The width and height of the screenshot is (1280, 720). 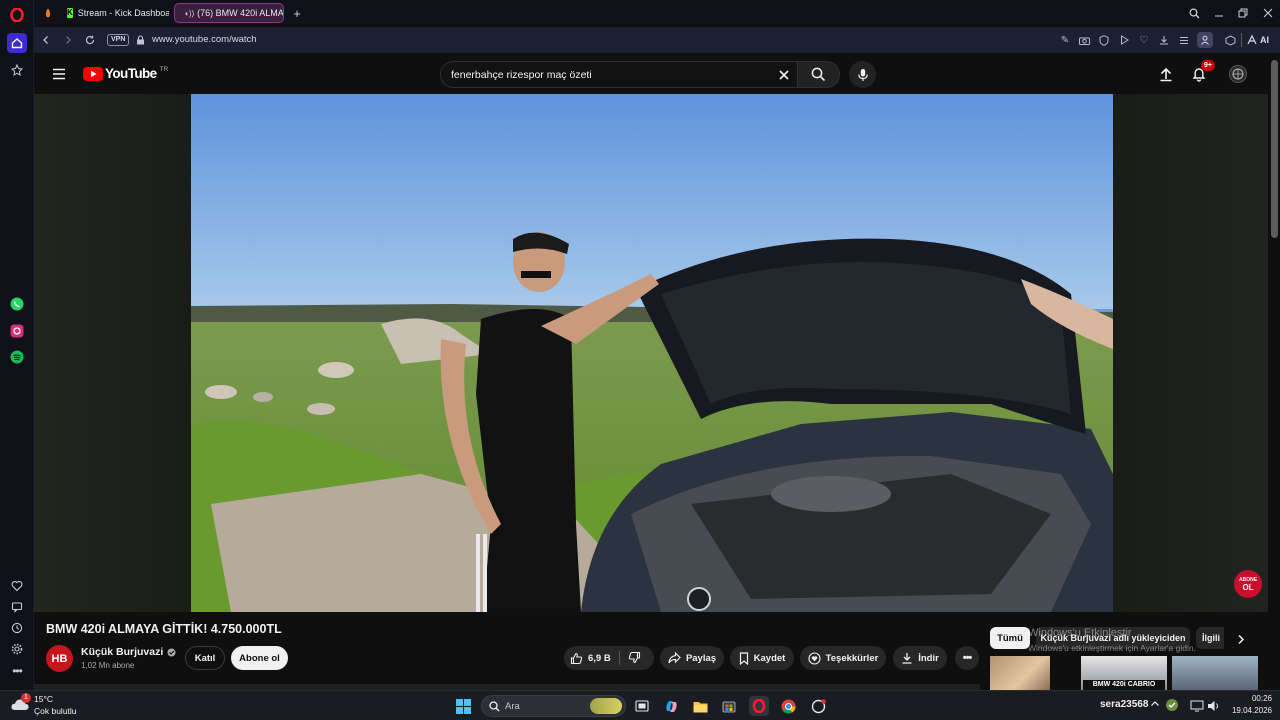 What do you see at coordinates (17, 331) in the screenshot?
I see `instagram-icon` at bounding box center [17, 331].